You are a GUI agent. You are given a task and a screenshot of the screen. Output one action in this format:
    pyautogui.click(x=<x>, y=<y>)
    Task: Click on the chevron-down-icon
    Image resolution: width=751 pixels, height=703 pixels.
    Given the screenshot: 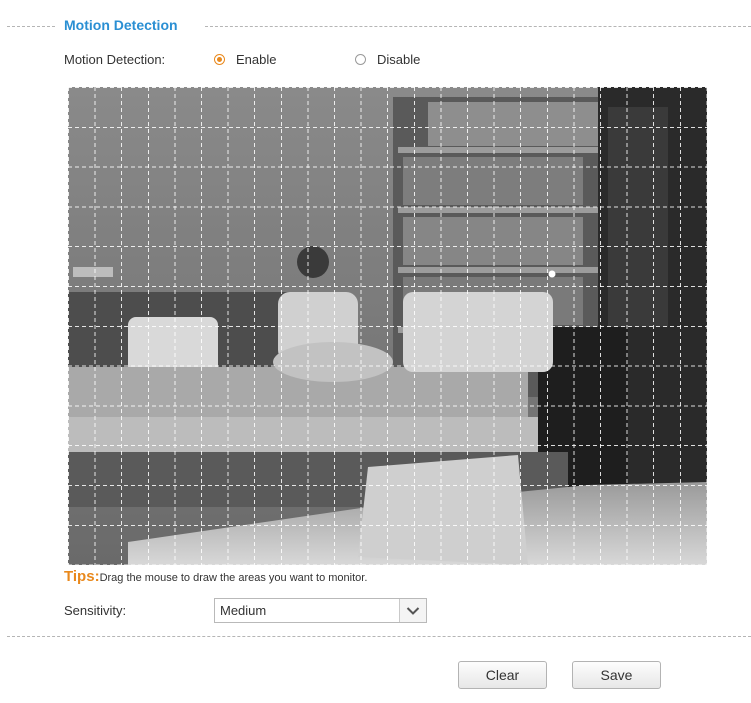 What is the action you would take?
    pyautogui.click(x=413, y=611)
    